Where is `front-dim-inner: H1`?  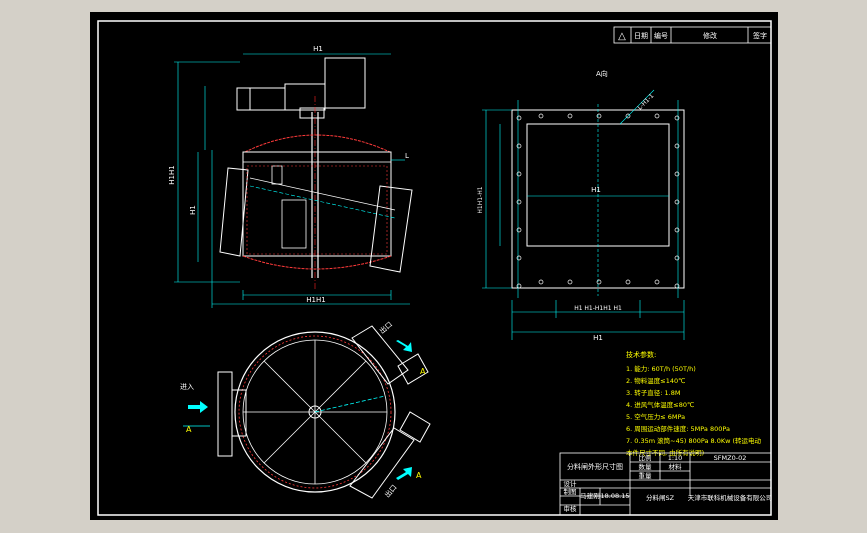 front-dim-inner: H1 is located at coordinates (193, 210).